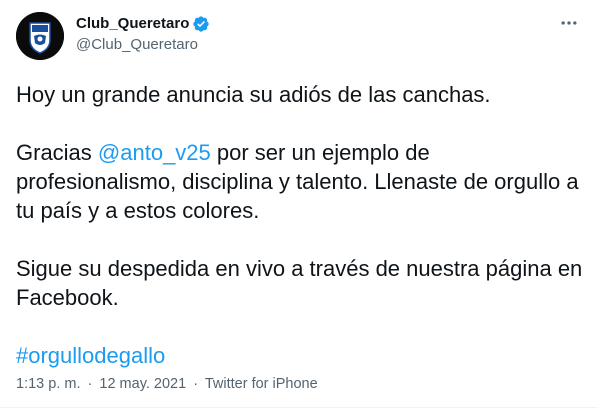  I want to click on verified-badge-icon, so click(201, 24).